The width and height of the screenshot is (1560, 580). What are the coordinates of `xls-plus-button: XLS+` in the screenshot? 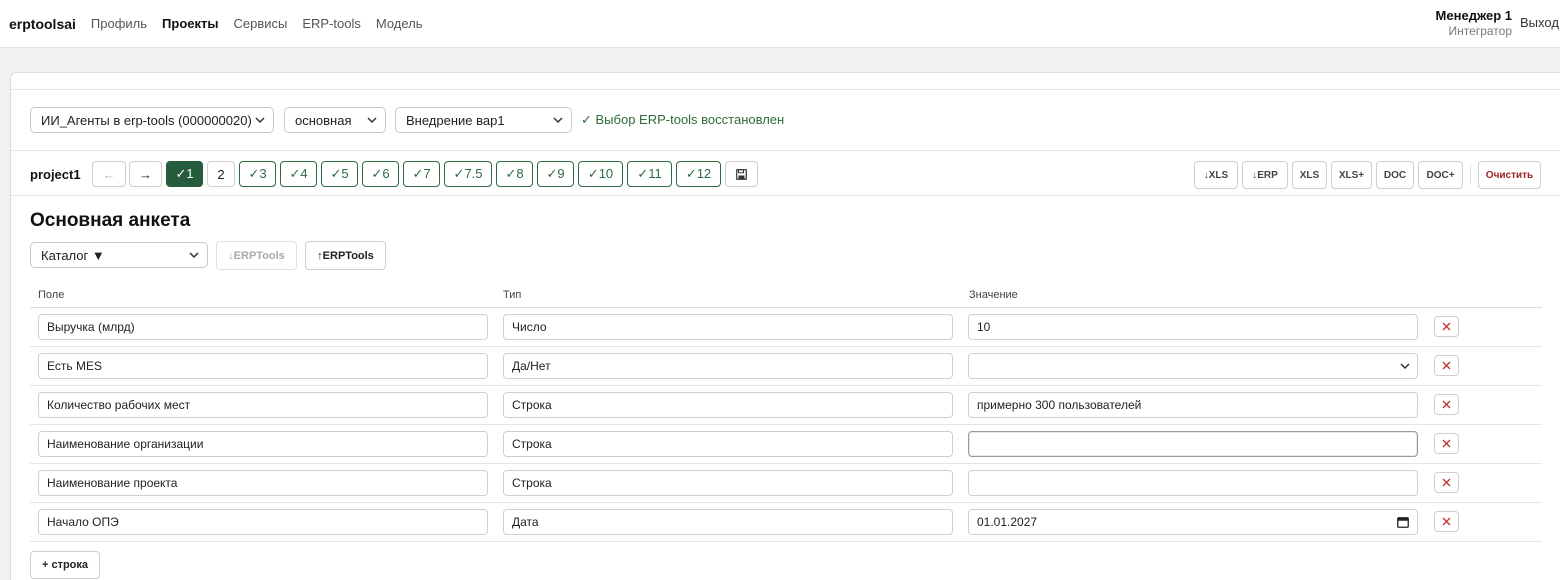 It's located at (1351, 175).